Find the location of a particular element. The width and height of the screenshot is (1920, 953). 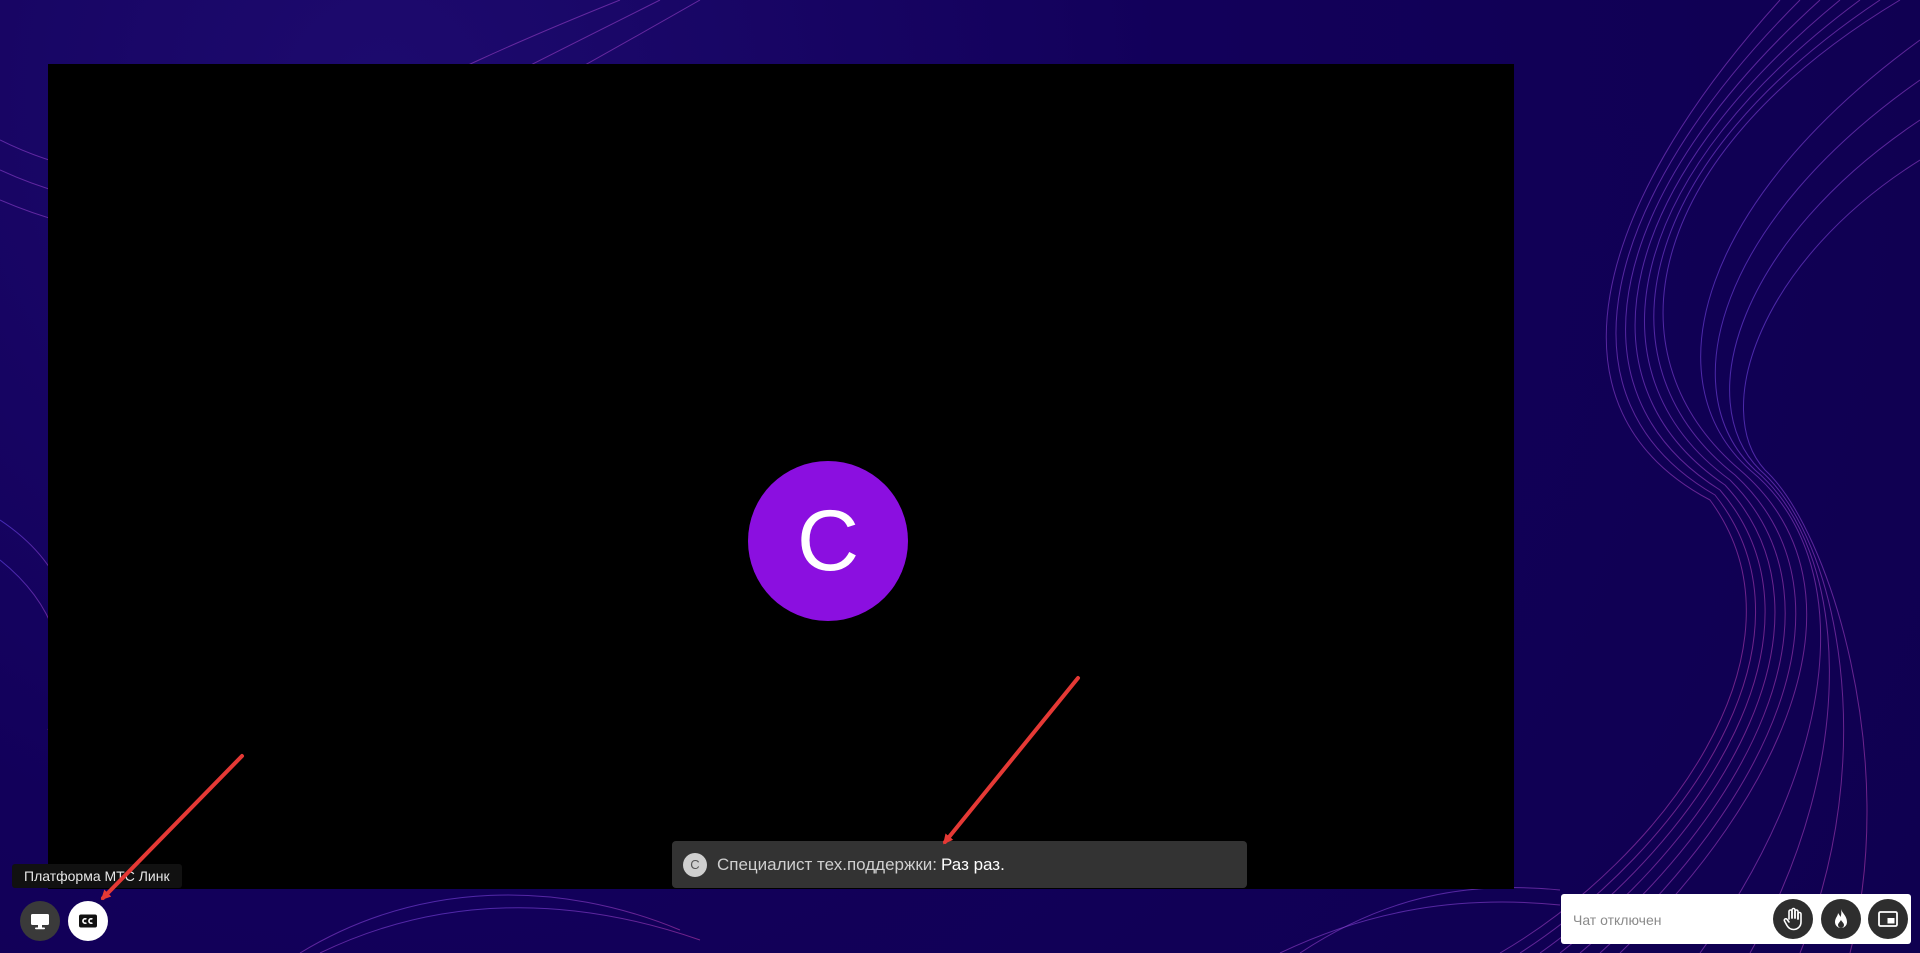

live-caption: C Специалист тех.поддержки : Раз раз. is located at coordinates (959, 864).